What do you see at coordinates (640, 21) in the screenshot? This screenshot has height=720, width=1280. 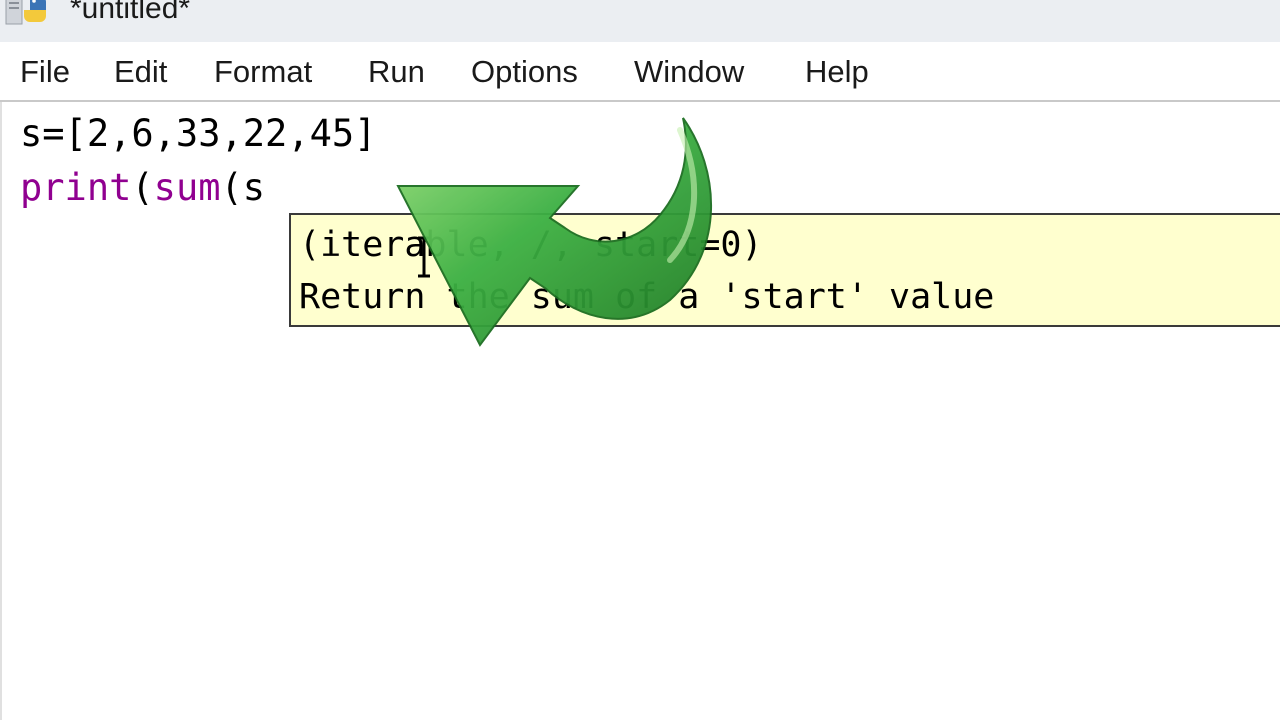 I see `title-bar: *untitled*` at bounding box center [640, 21].